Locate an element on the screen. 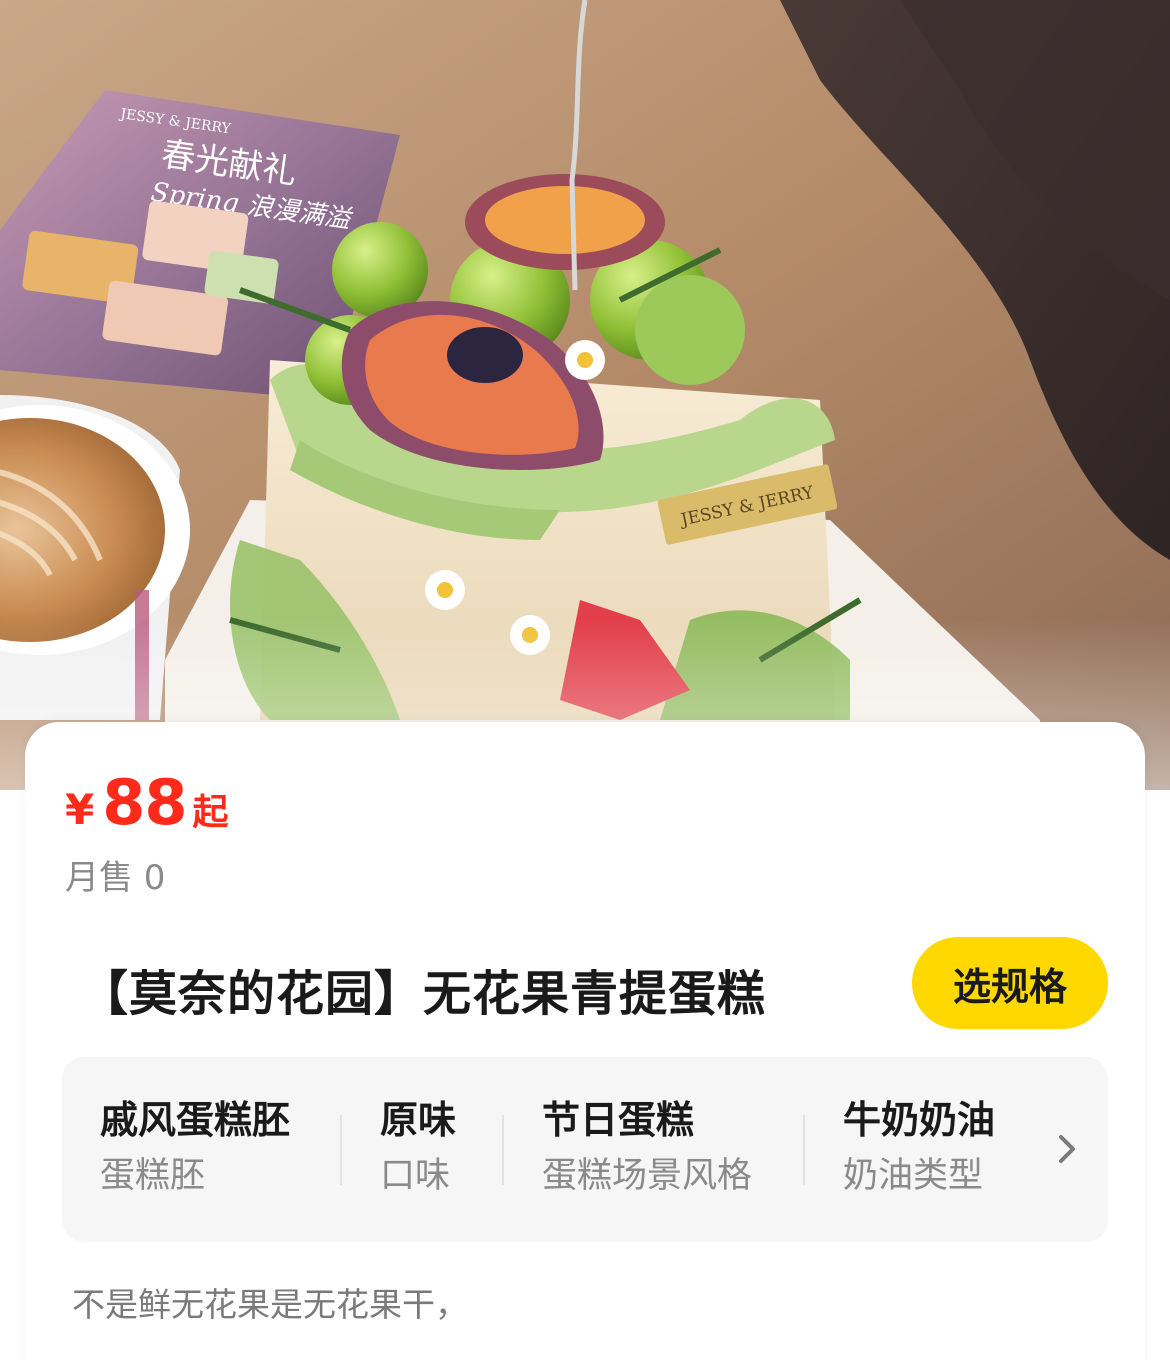  attribute-label: 奶油类型 is located at coordinates (913, 1176).